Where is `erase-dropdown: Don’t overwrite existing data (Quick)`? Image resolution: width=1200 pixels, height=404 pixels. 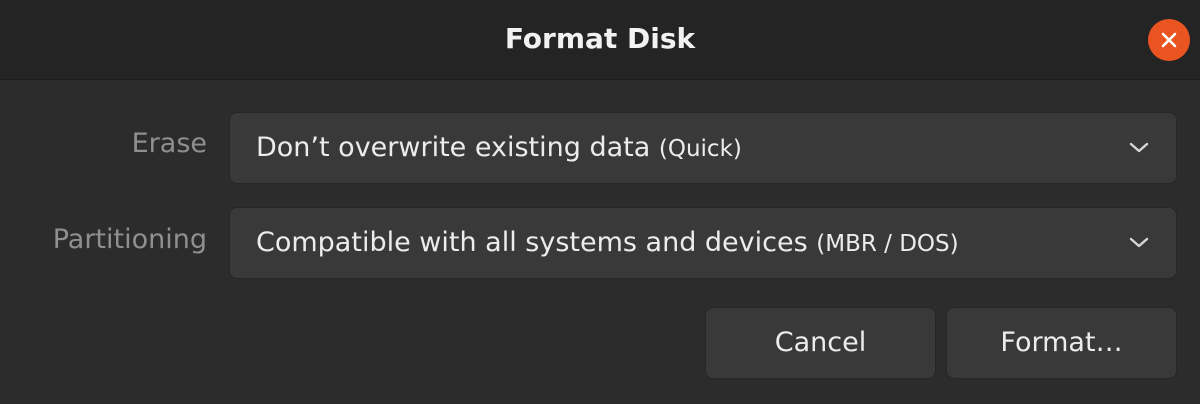 erase-dropdown: Don’t overwrite existing data (Quick) is located at coordinates (703, 148).